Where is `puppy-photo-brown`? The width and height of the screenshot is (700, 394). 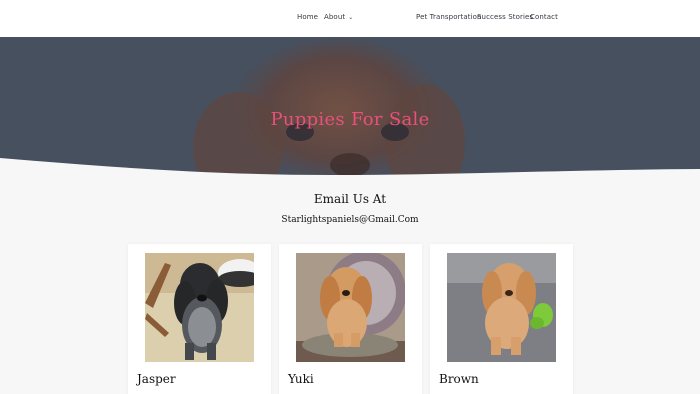
puppy-photo-brown is located at coordinates (501, 307).